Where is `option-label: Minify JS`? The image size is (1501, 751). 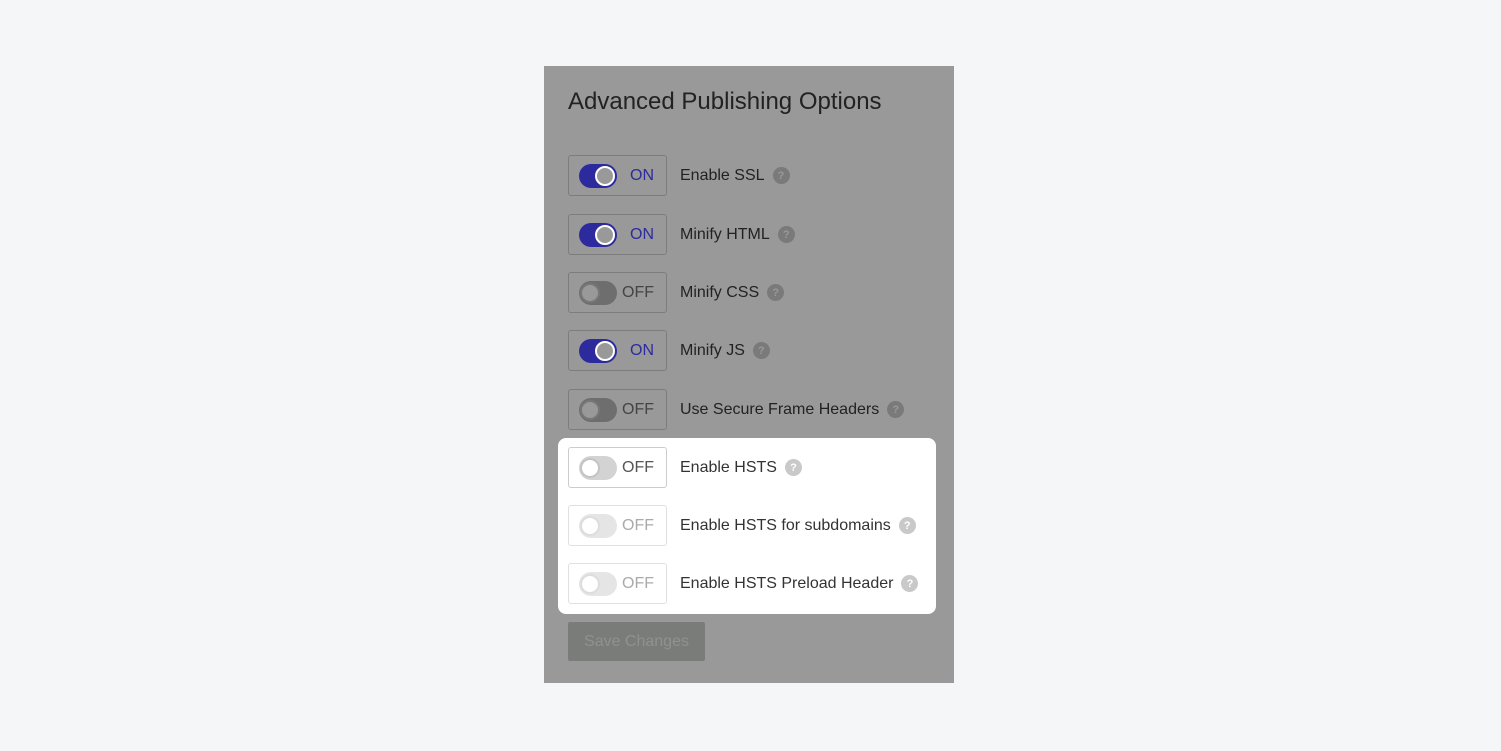
option-label: Minify JS is located at coordinates (712, 350).